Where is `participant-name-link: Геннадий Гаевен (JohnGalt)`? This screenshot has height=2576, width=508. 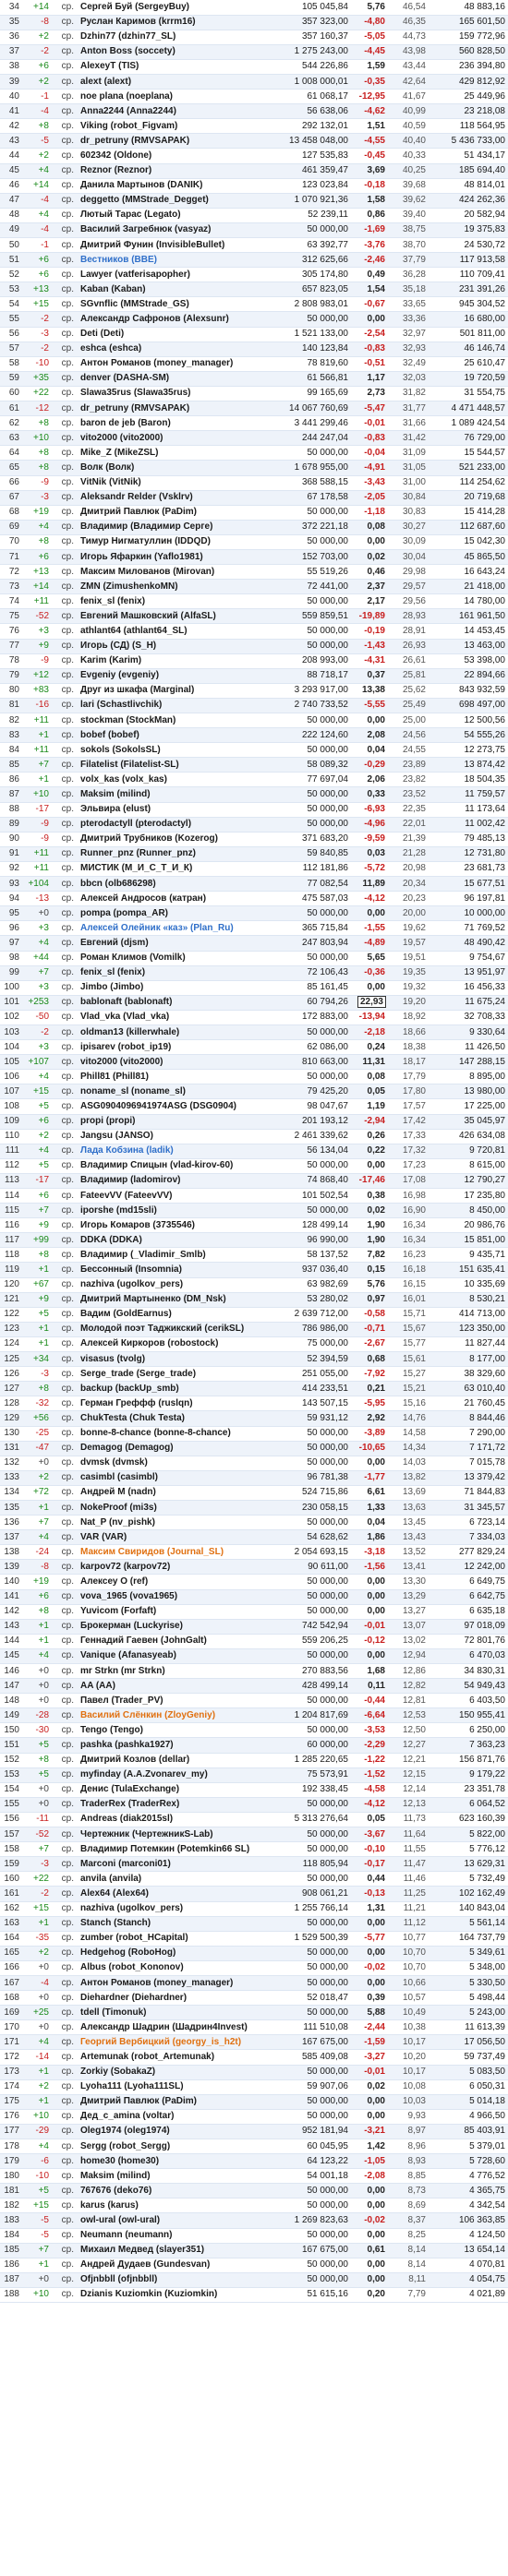 participant-name-link: Геннадий Гаевен (JohnGalt) is located at coordinates (173, 1642).